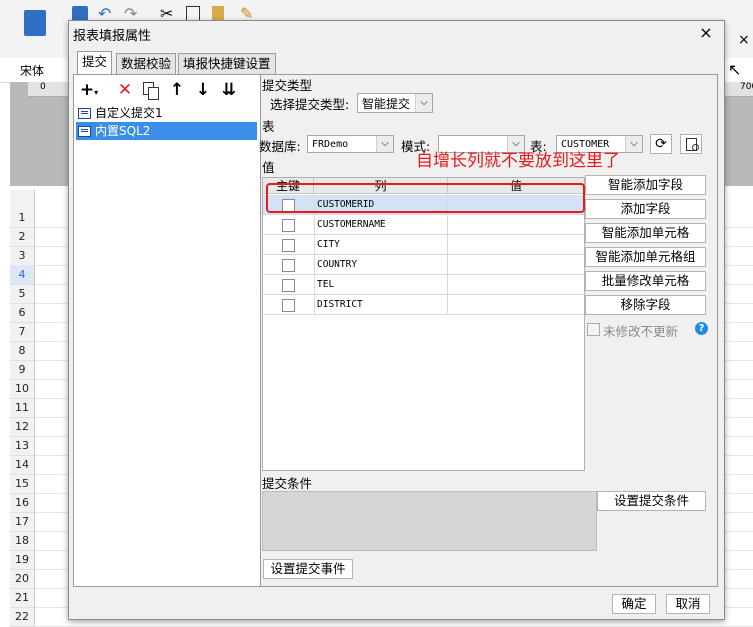  I want to click on table-row: DISTRICT, so click(423, 305).